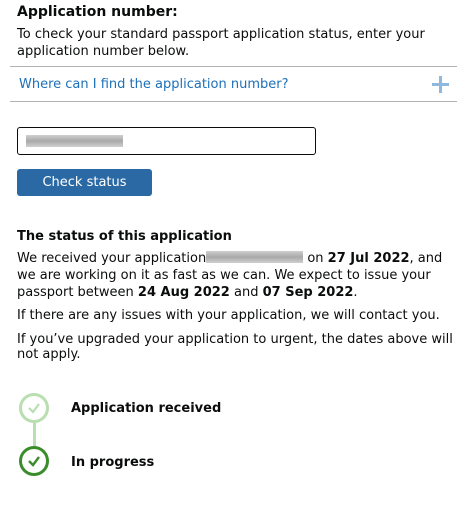 This screenshot has height=517, width=474. Describe the element at coordinates (124, 236) in the screenshot. I see `status-heading: The status of this application` at that location.